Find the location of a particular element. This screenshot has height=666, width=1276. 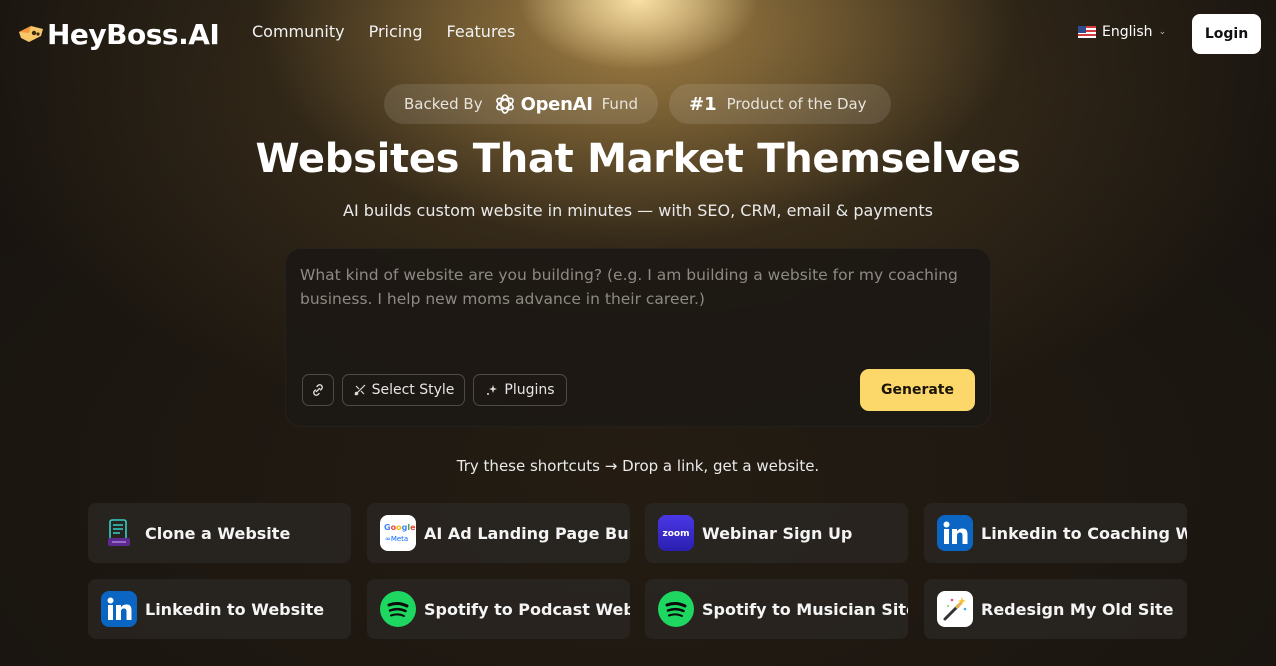

shortcut-ai-ad-landing-page: Google ∞Meta AI Ad Landing Page Builder is located at coordinates (498, 533).